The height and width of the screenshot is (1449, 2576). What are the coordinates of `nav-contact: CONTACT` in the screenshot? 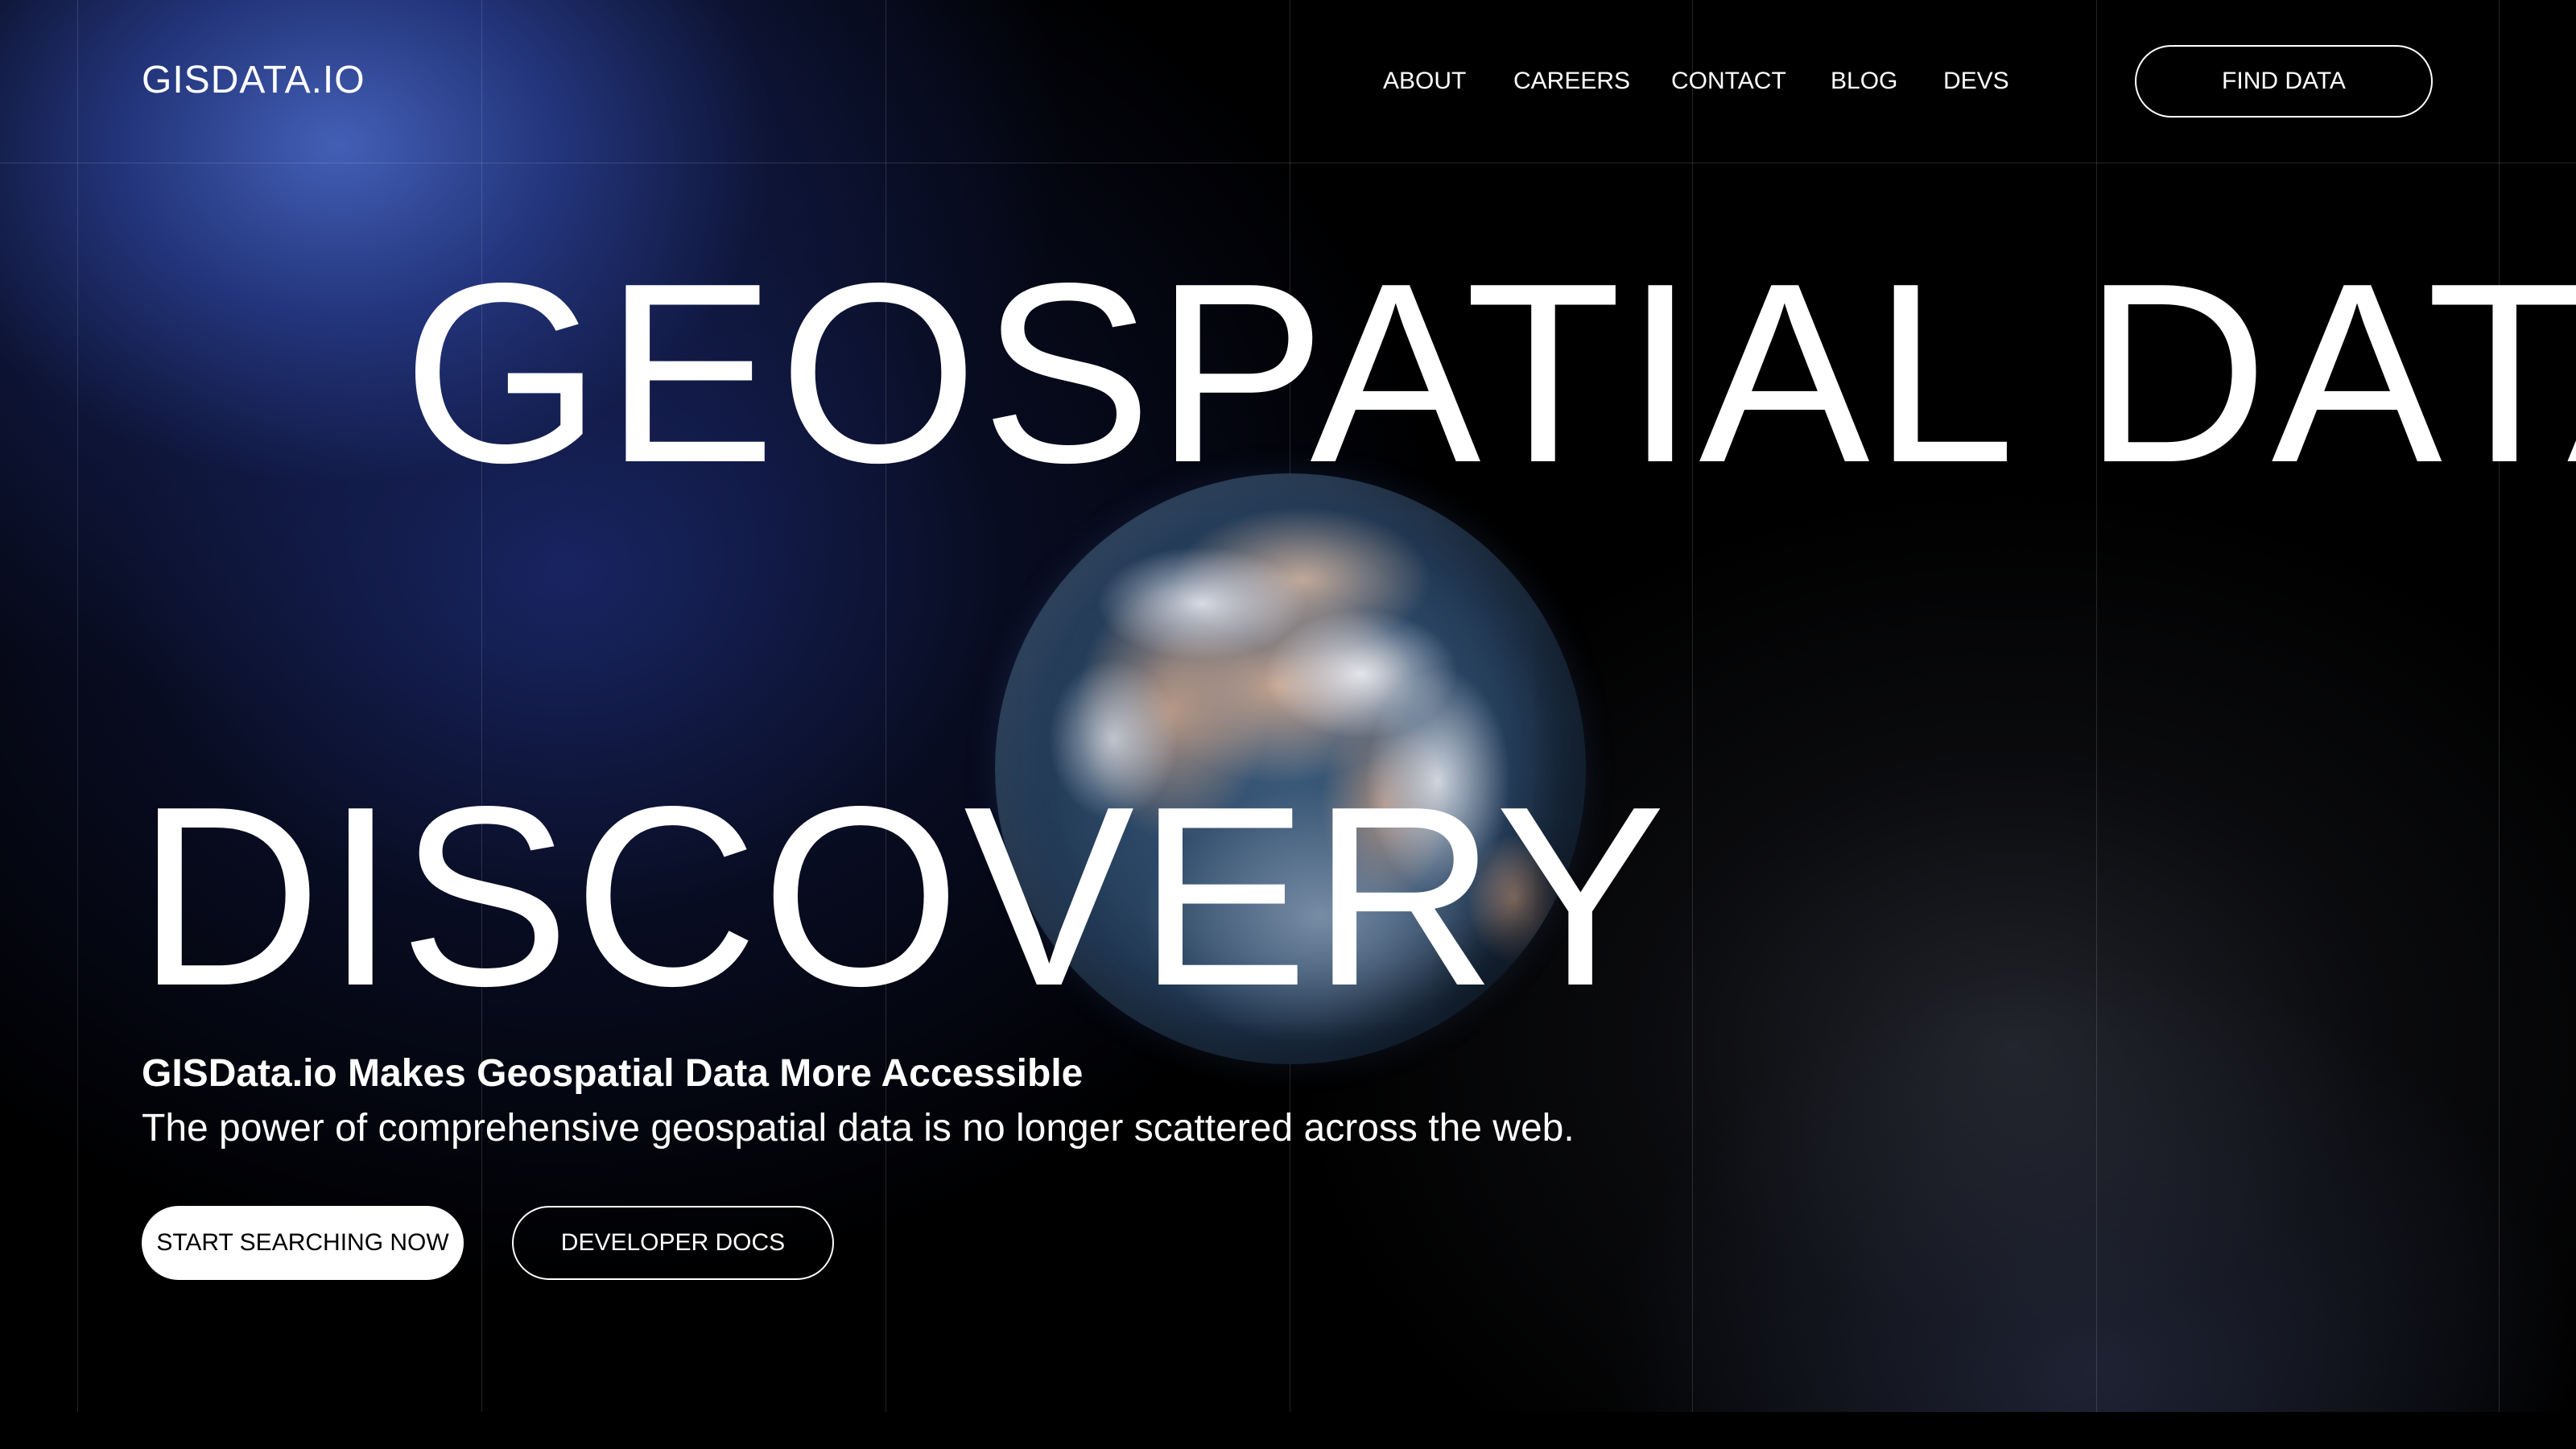 It's located at (1728, 81).